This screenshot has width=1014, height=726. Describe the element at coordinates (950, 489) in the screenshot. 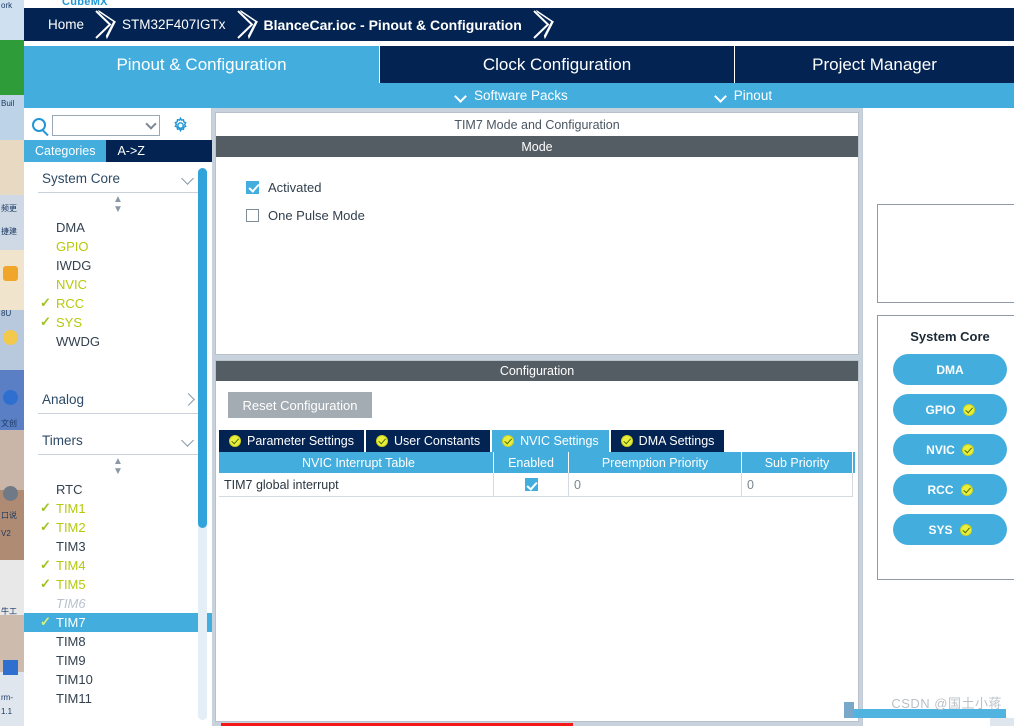

I see `pill-rcc: RCC` at that location.